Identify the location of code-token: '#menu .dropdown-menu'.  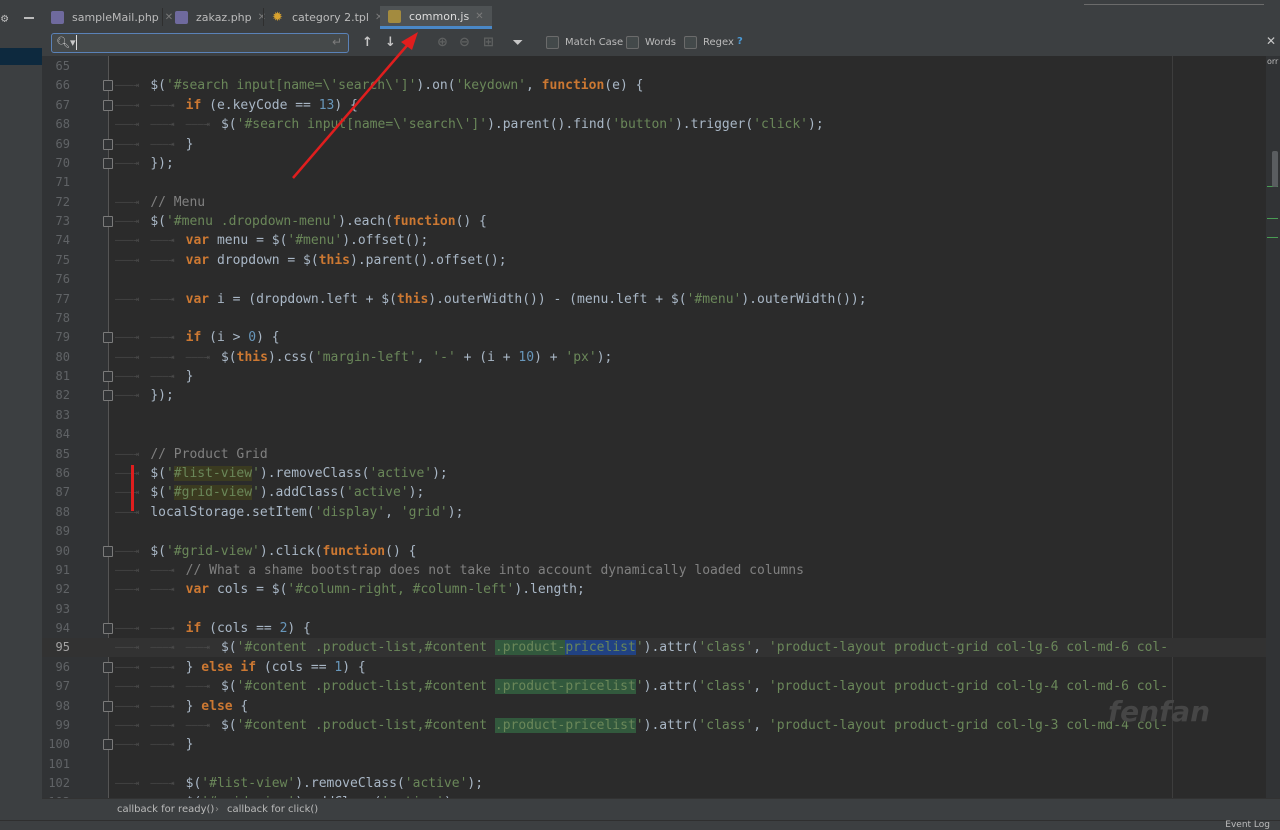
(252, 222).